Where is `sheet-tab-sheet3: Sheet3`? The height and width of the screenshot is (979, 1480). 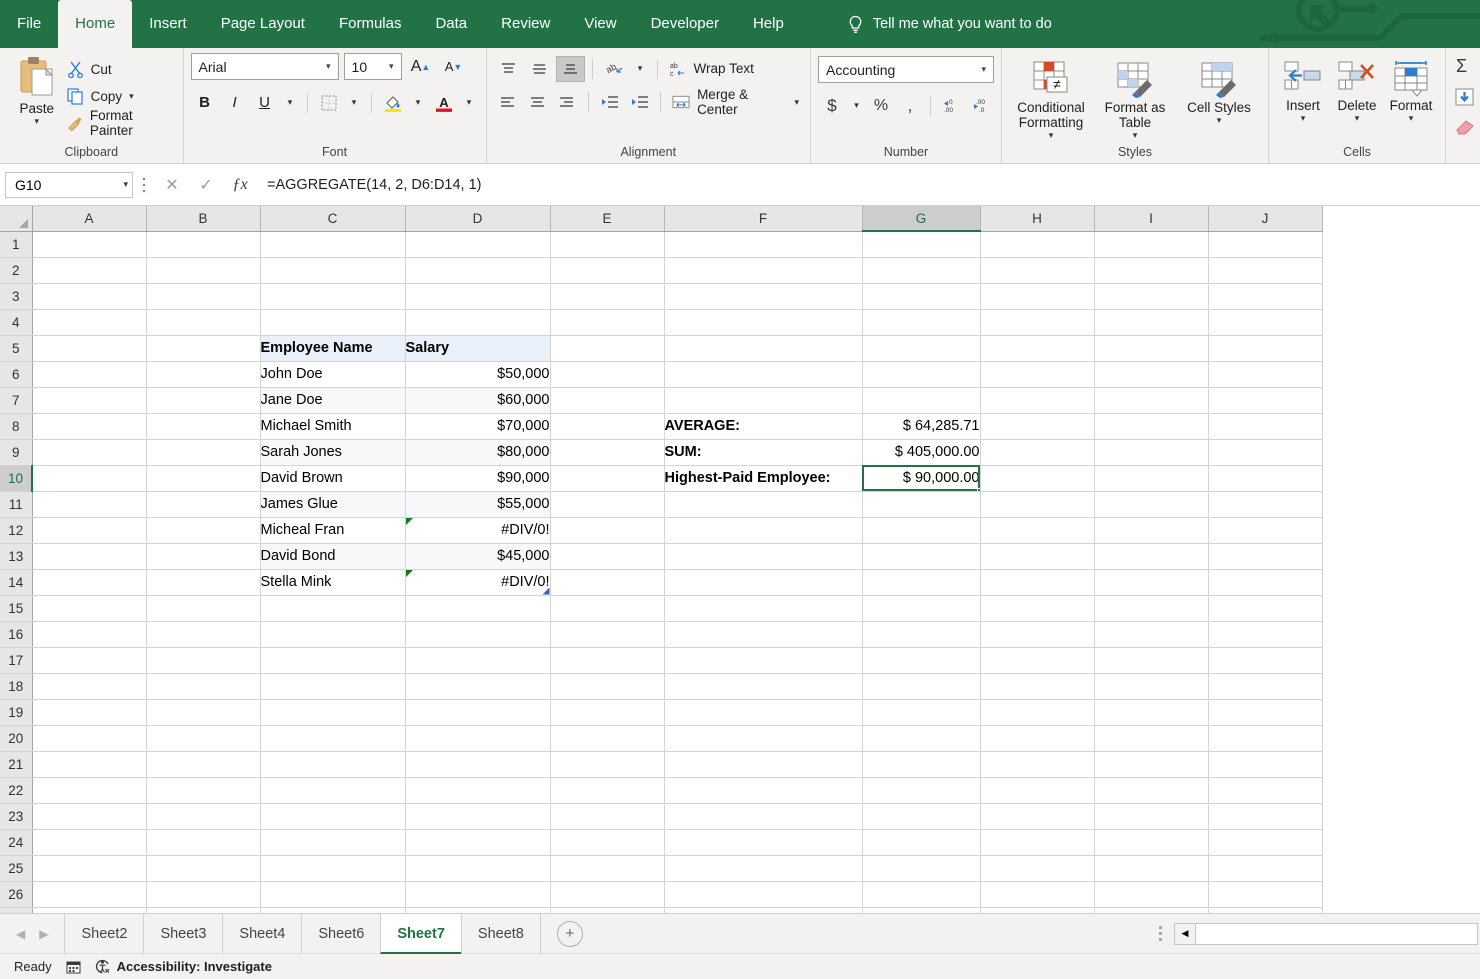
sheet-tab-sheet3: Sheet3 is located at coordinates (182, 933).